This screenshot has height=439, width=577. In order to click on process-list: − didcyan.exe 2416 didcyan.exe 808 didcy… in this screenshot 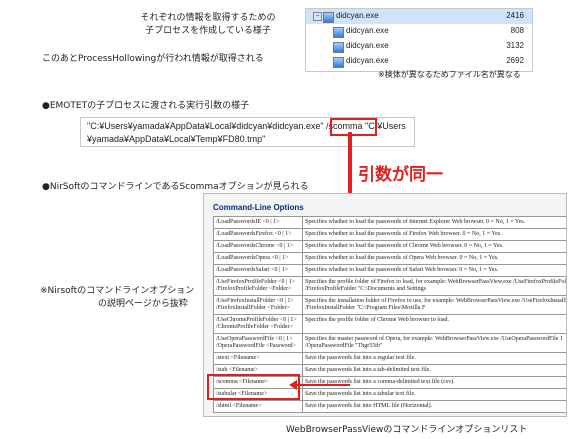, I will do `click(419, 40)`.